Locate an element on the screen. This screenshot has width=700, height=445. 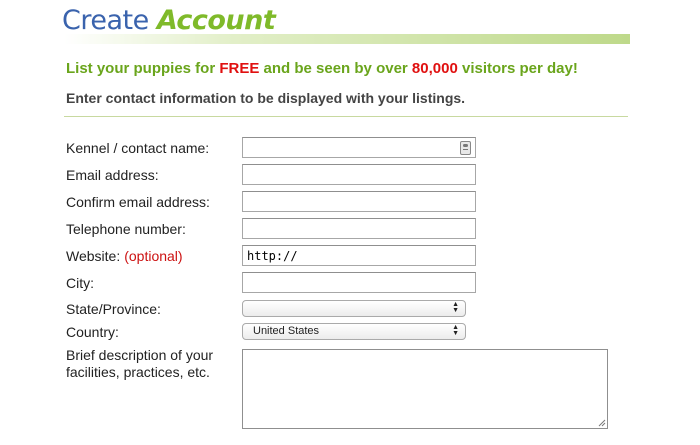
state-select: ▲ ▼ is located at coordinates (354, 308).